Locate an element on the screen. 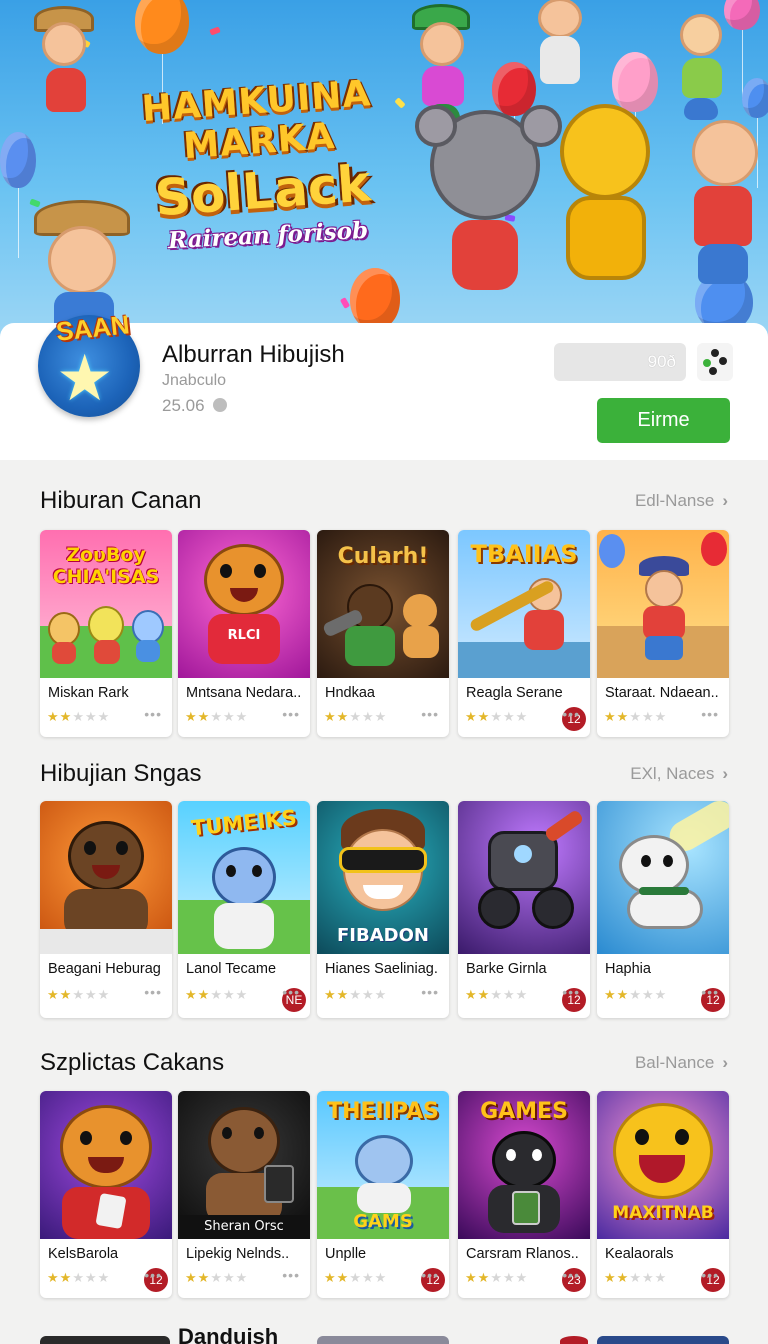 The width and height of the screenshot is (768, 1344). info-icon is located at coordinates (219, 405).